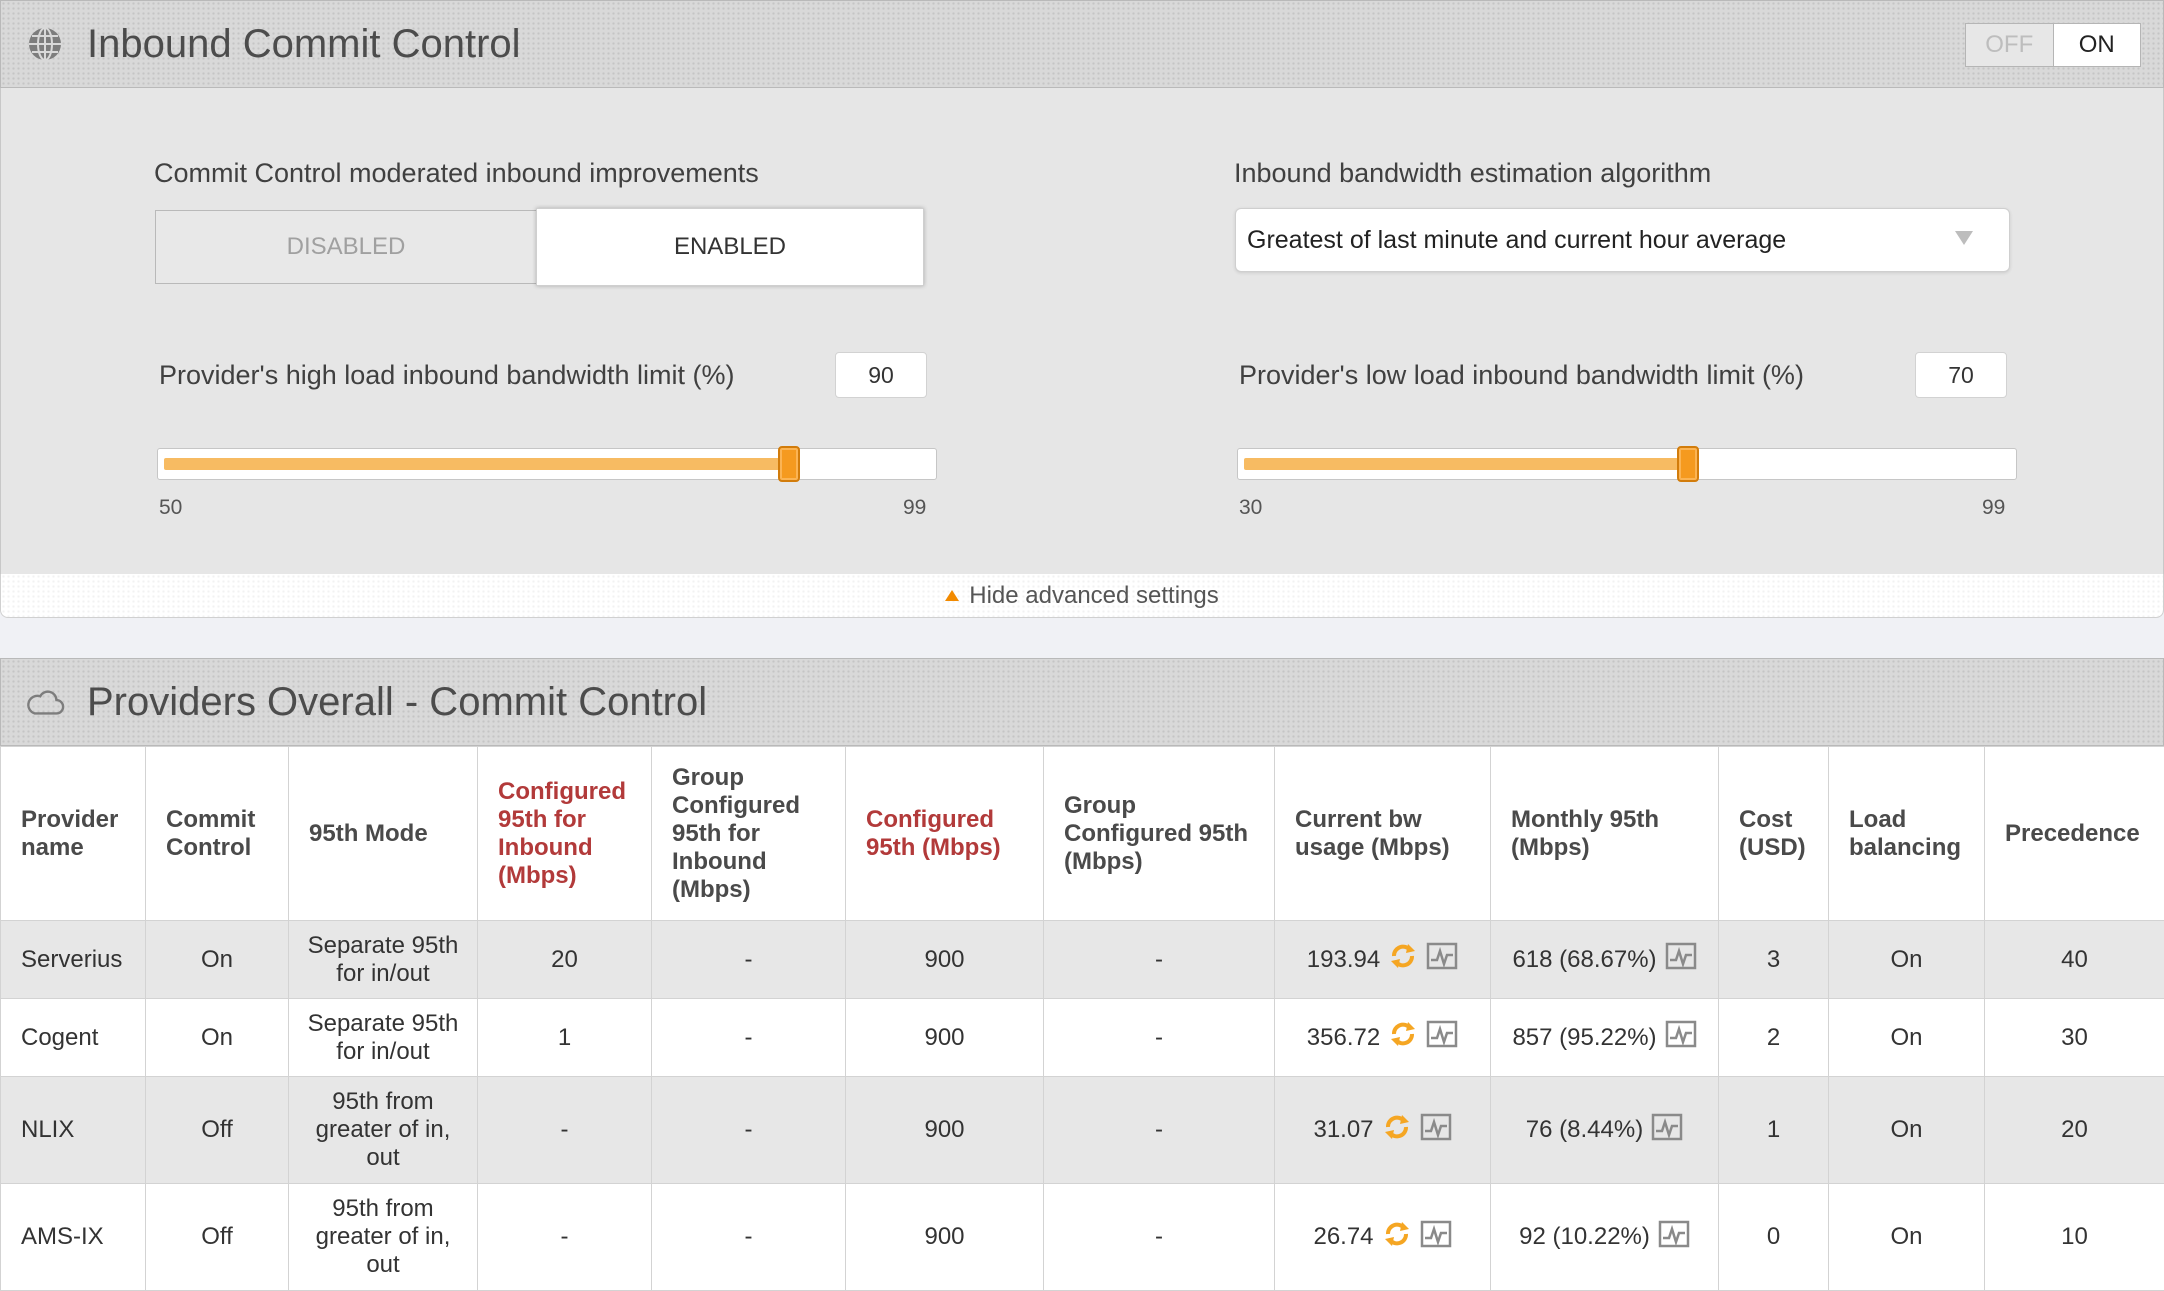 The width and height of the screenshot is (2164, 1291). Describe the element at coordinates (1774, 834) in the screenshot. I see `col-cost: Cost (USD)` at that location.